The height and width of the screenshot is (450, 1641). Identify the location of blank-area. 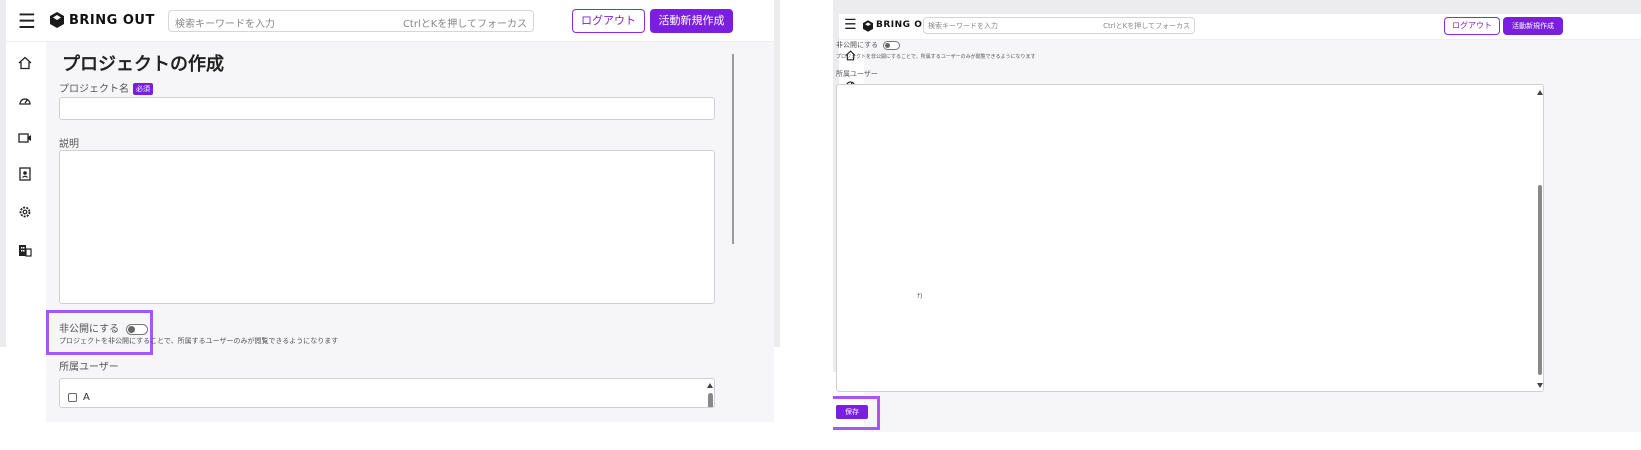
(23, 388).